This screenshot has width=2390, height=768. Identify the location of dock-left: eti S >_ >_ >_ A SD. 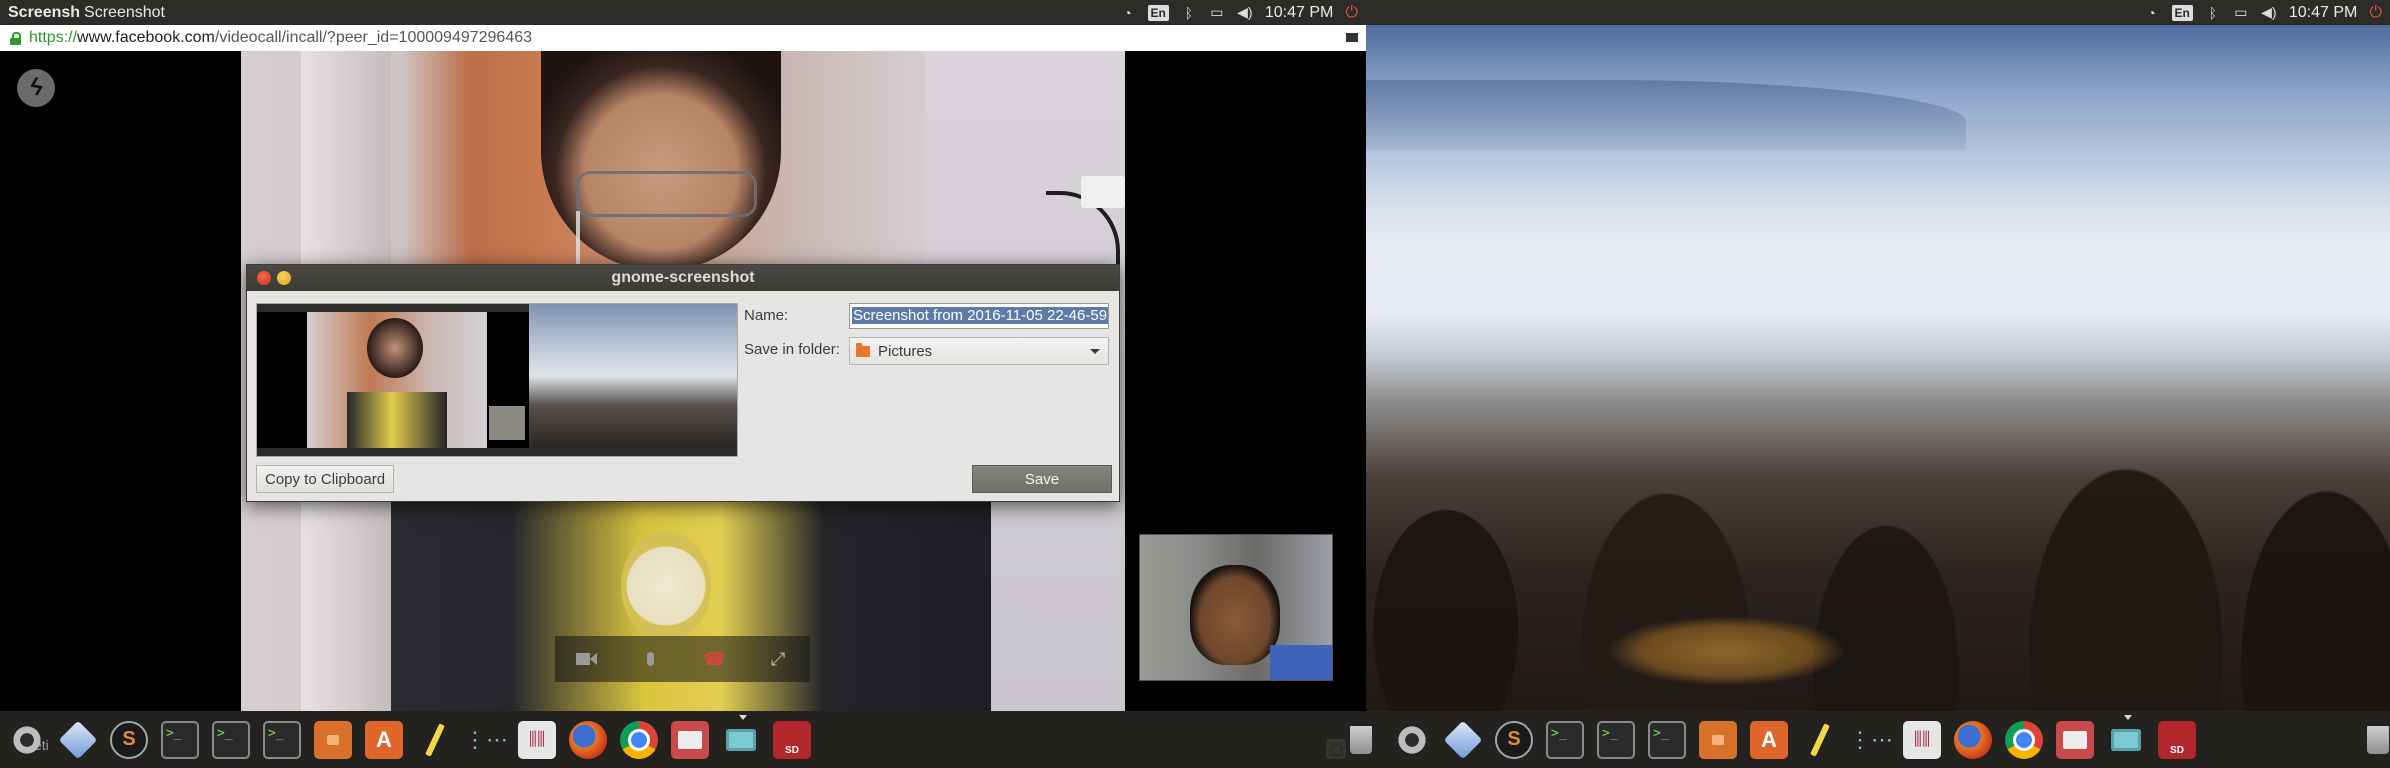
(683, 739).